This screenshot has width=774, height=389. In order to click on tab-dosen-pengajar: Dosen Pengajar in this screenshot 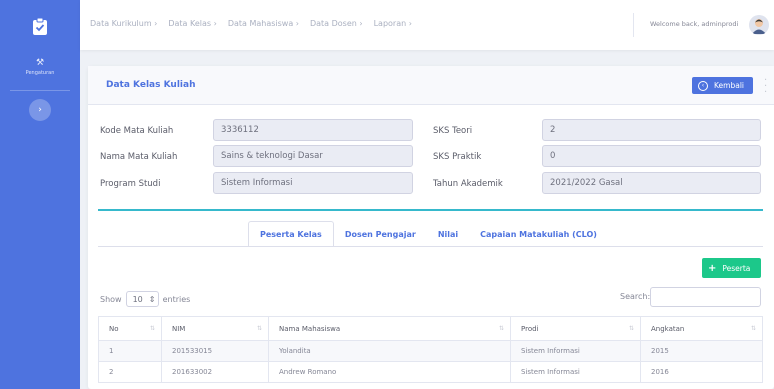, I will do `click(380, 234)`.